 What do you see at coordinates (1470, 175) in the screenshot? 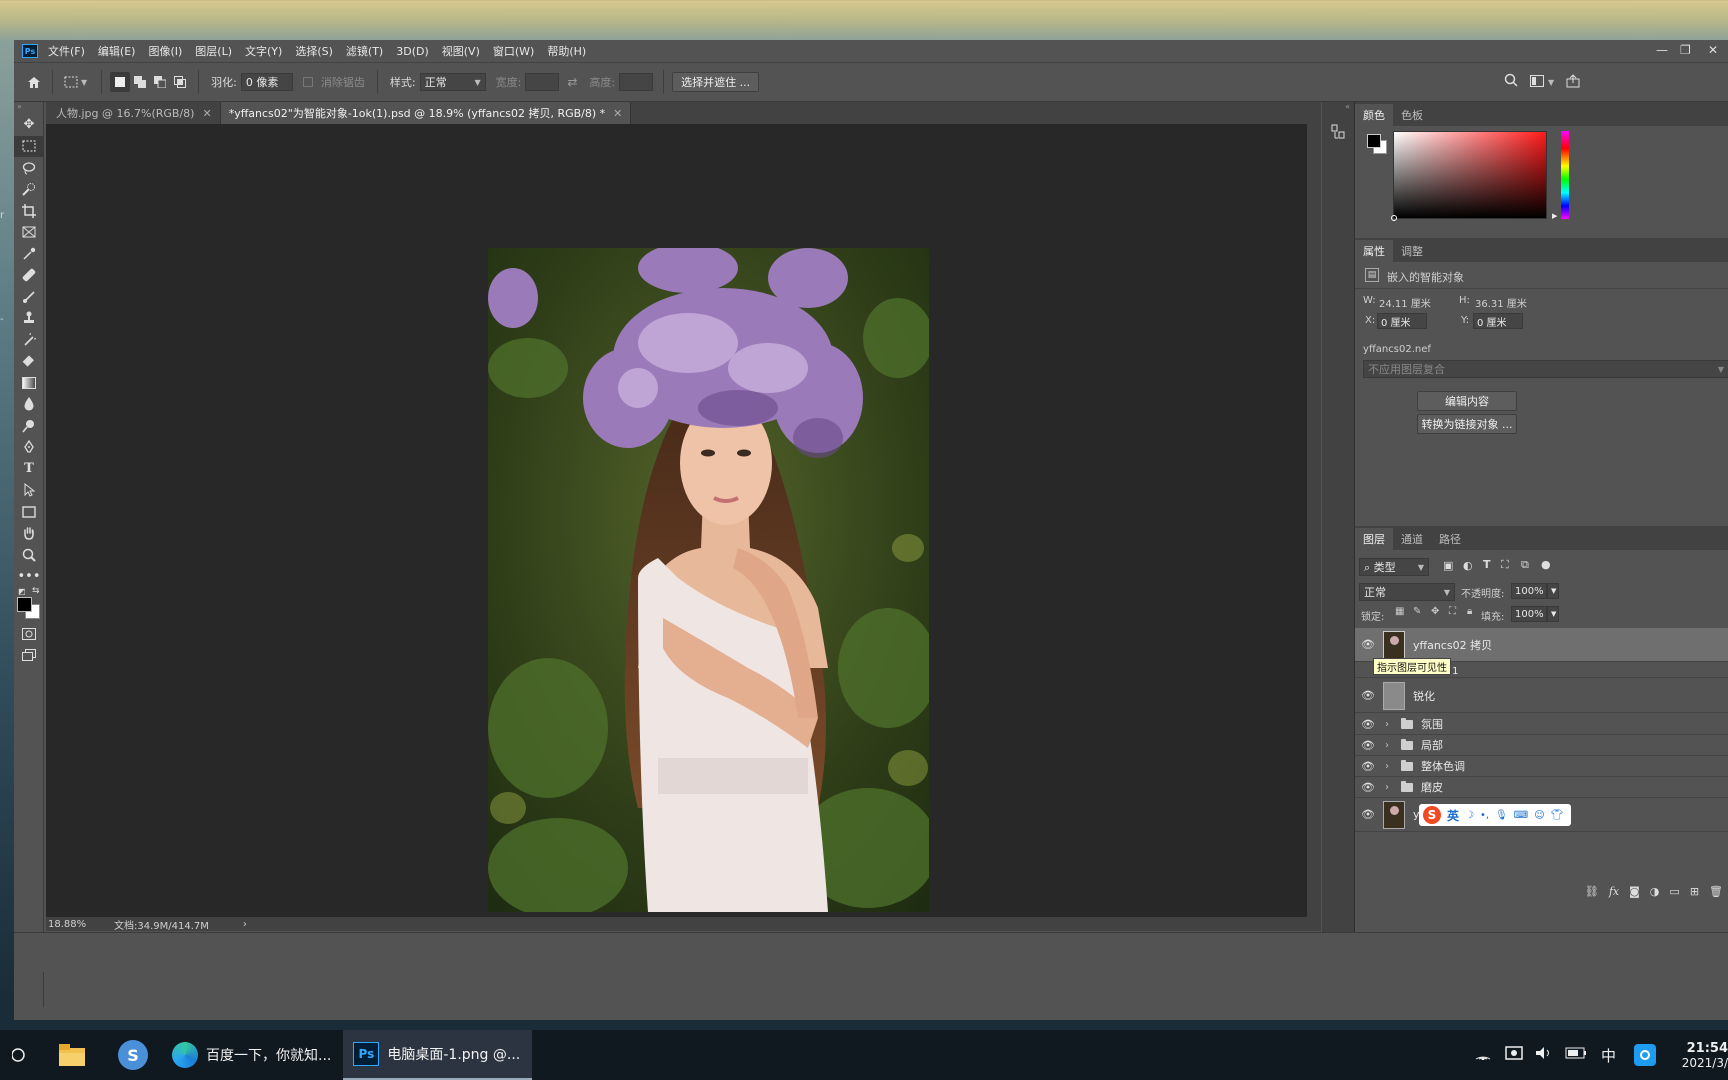
I see `color-field` at bounding box center [1470, 175].